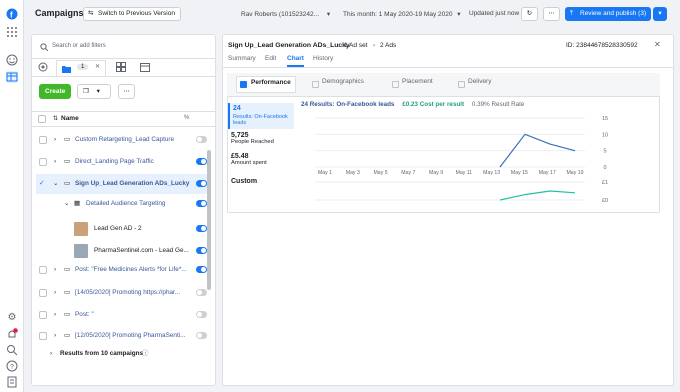 The height and width of the screenshot is (392, 680). Describe the element at coordinates (412, 85) in the screenshot. I see `subtab-placement: Placement` at that location.